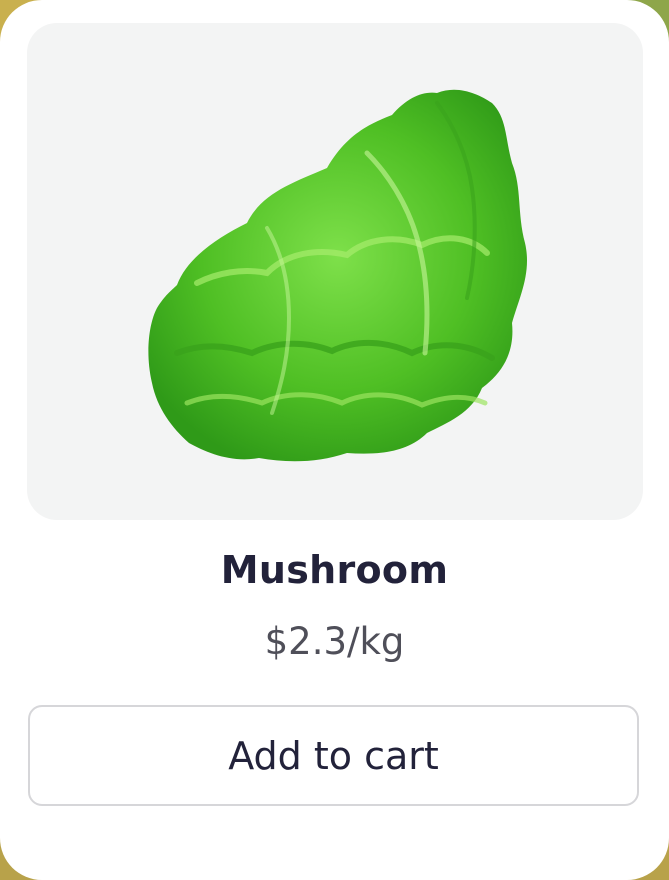 The image size is (669, 880). I want to click on product-price: $2.3/kg, so click(334, 641).